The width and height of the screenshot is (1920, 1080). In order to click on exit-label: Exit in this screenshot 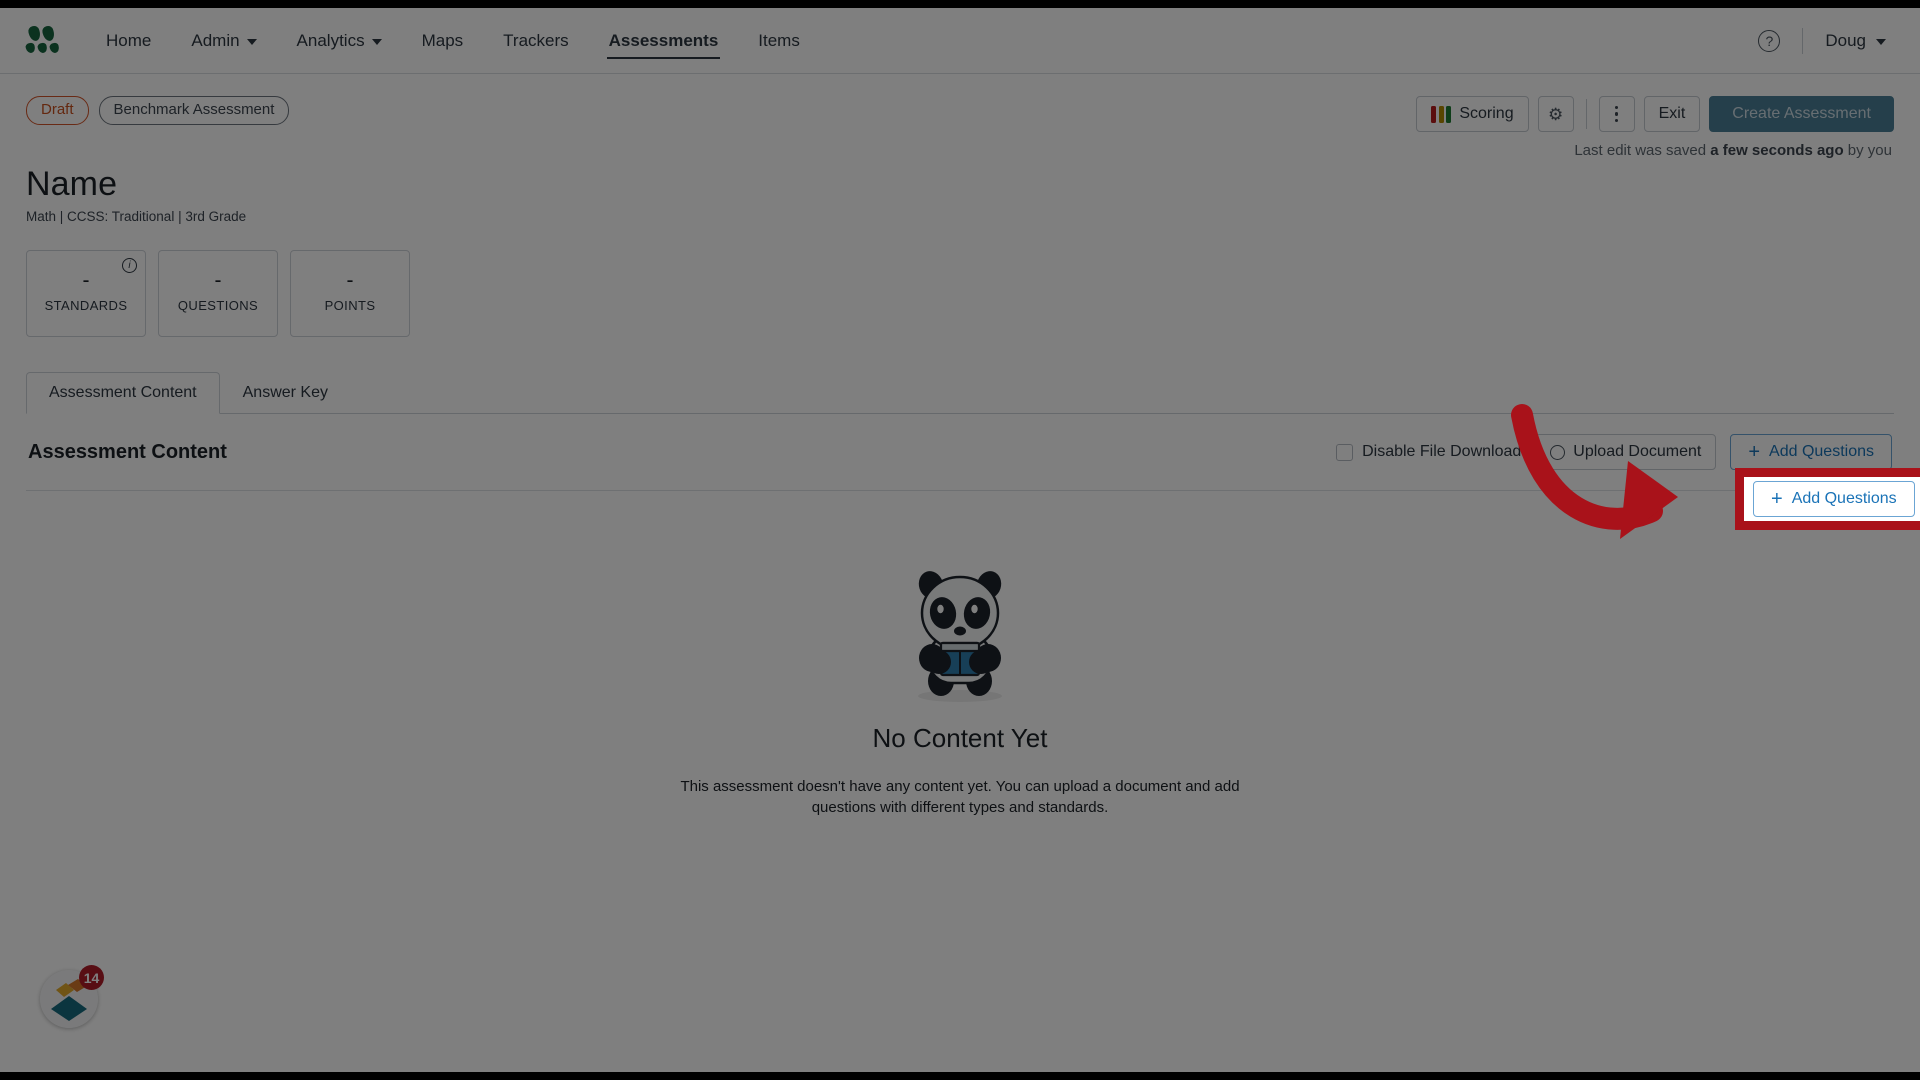, I will do `click(1672, 113)`.